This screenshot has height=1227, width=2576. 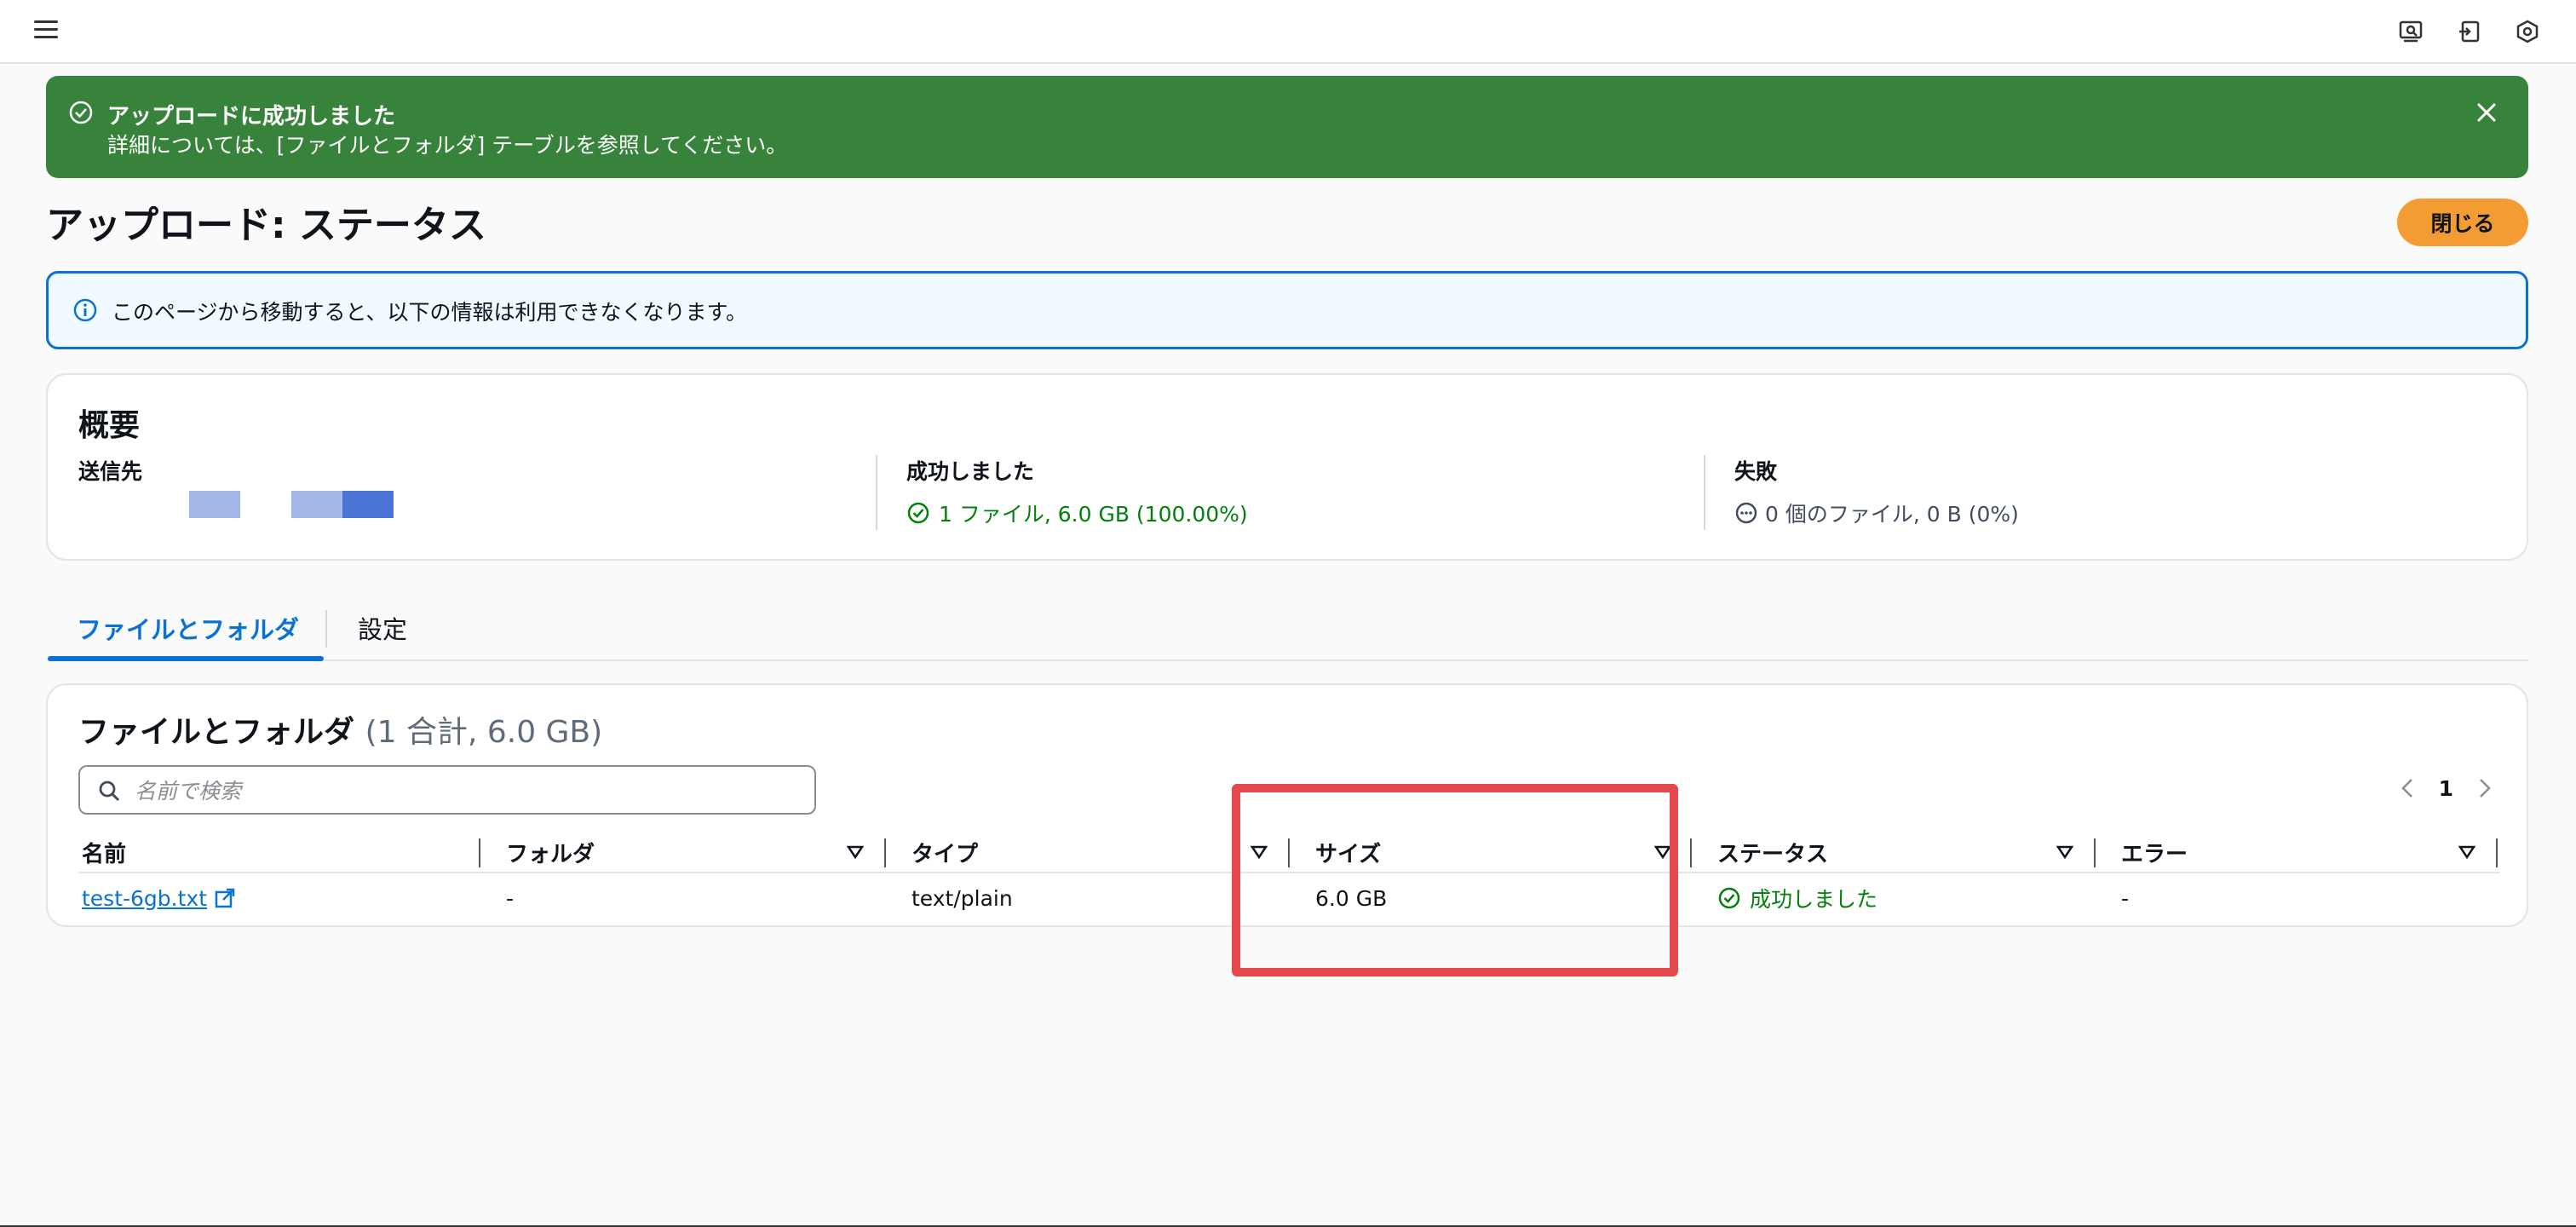 What do you see at coordinates (2489, 114) in the screenshot?
I see `close-icon` at bounding box center [2489, 114].